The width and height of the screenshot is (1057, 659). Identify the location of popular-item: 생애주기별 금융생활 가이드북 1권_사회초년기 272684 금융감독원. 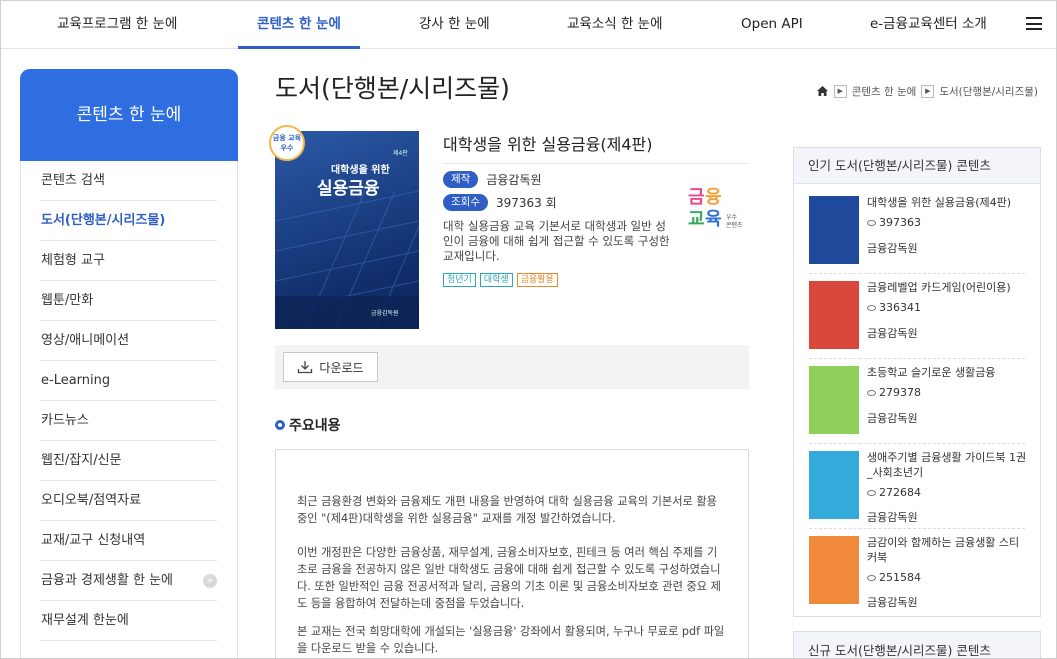
(918, 486).